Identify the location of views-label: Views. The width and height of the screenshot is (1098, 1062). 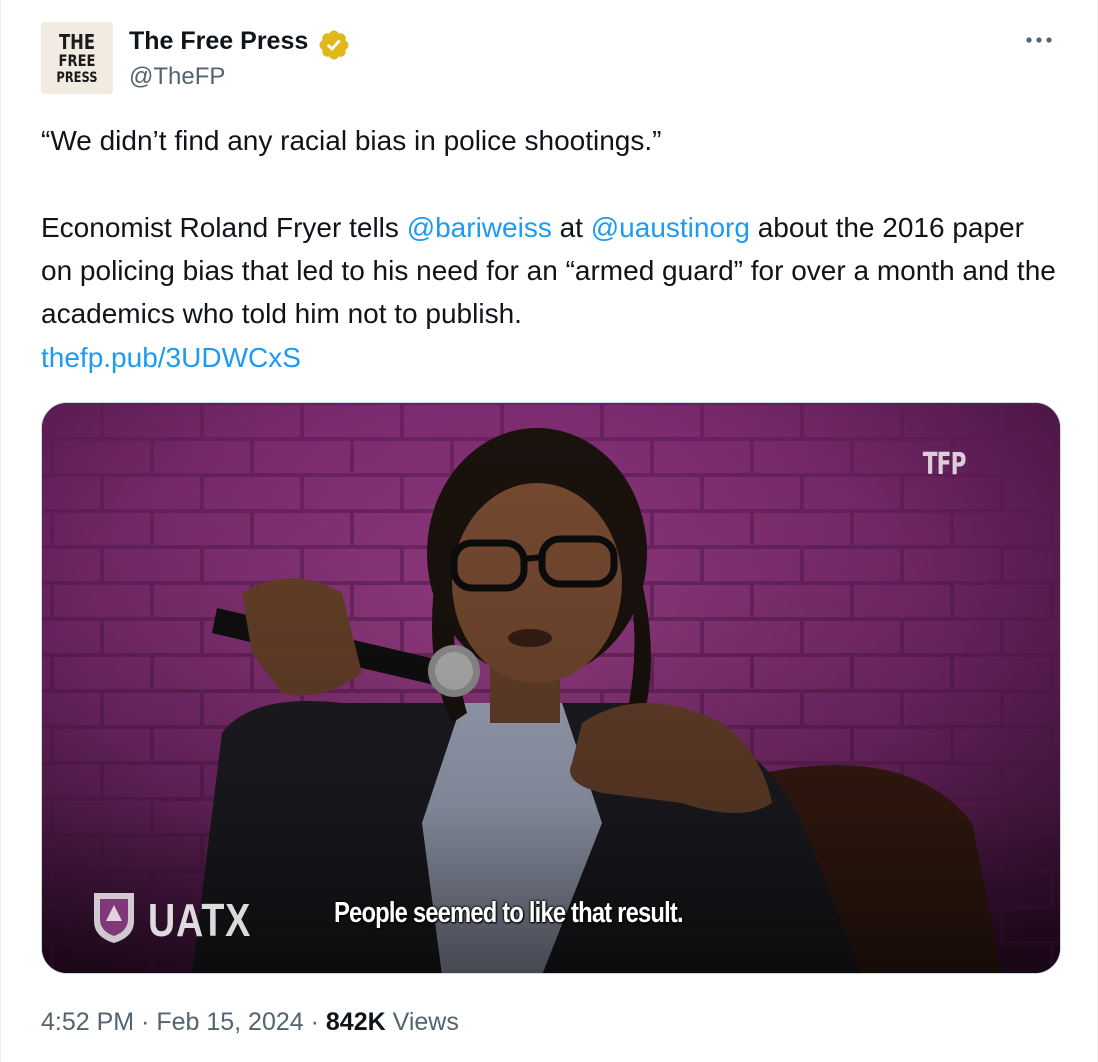
(422, 1022).